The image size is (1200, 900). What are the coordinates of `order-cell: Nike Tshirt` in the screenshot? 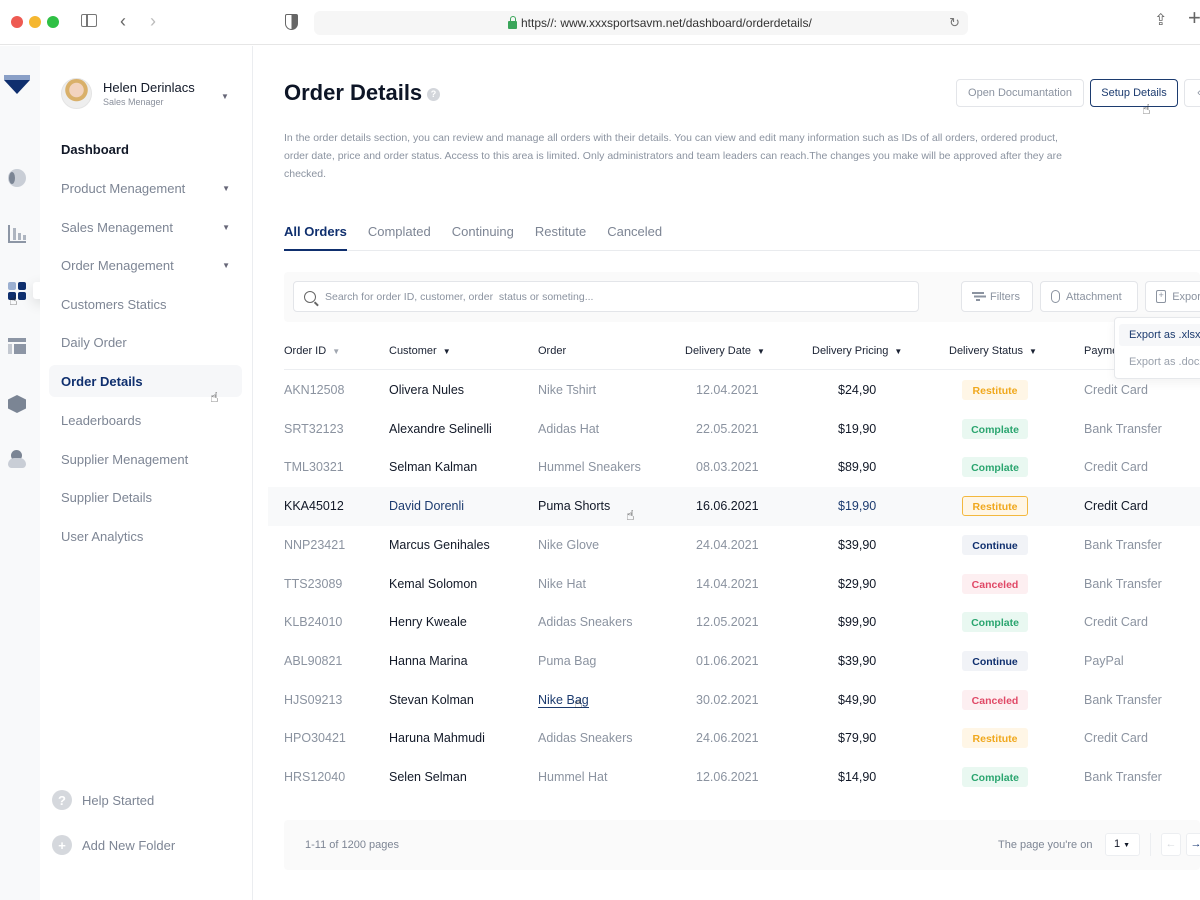 It's located at (567, 390).